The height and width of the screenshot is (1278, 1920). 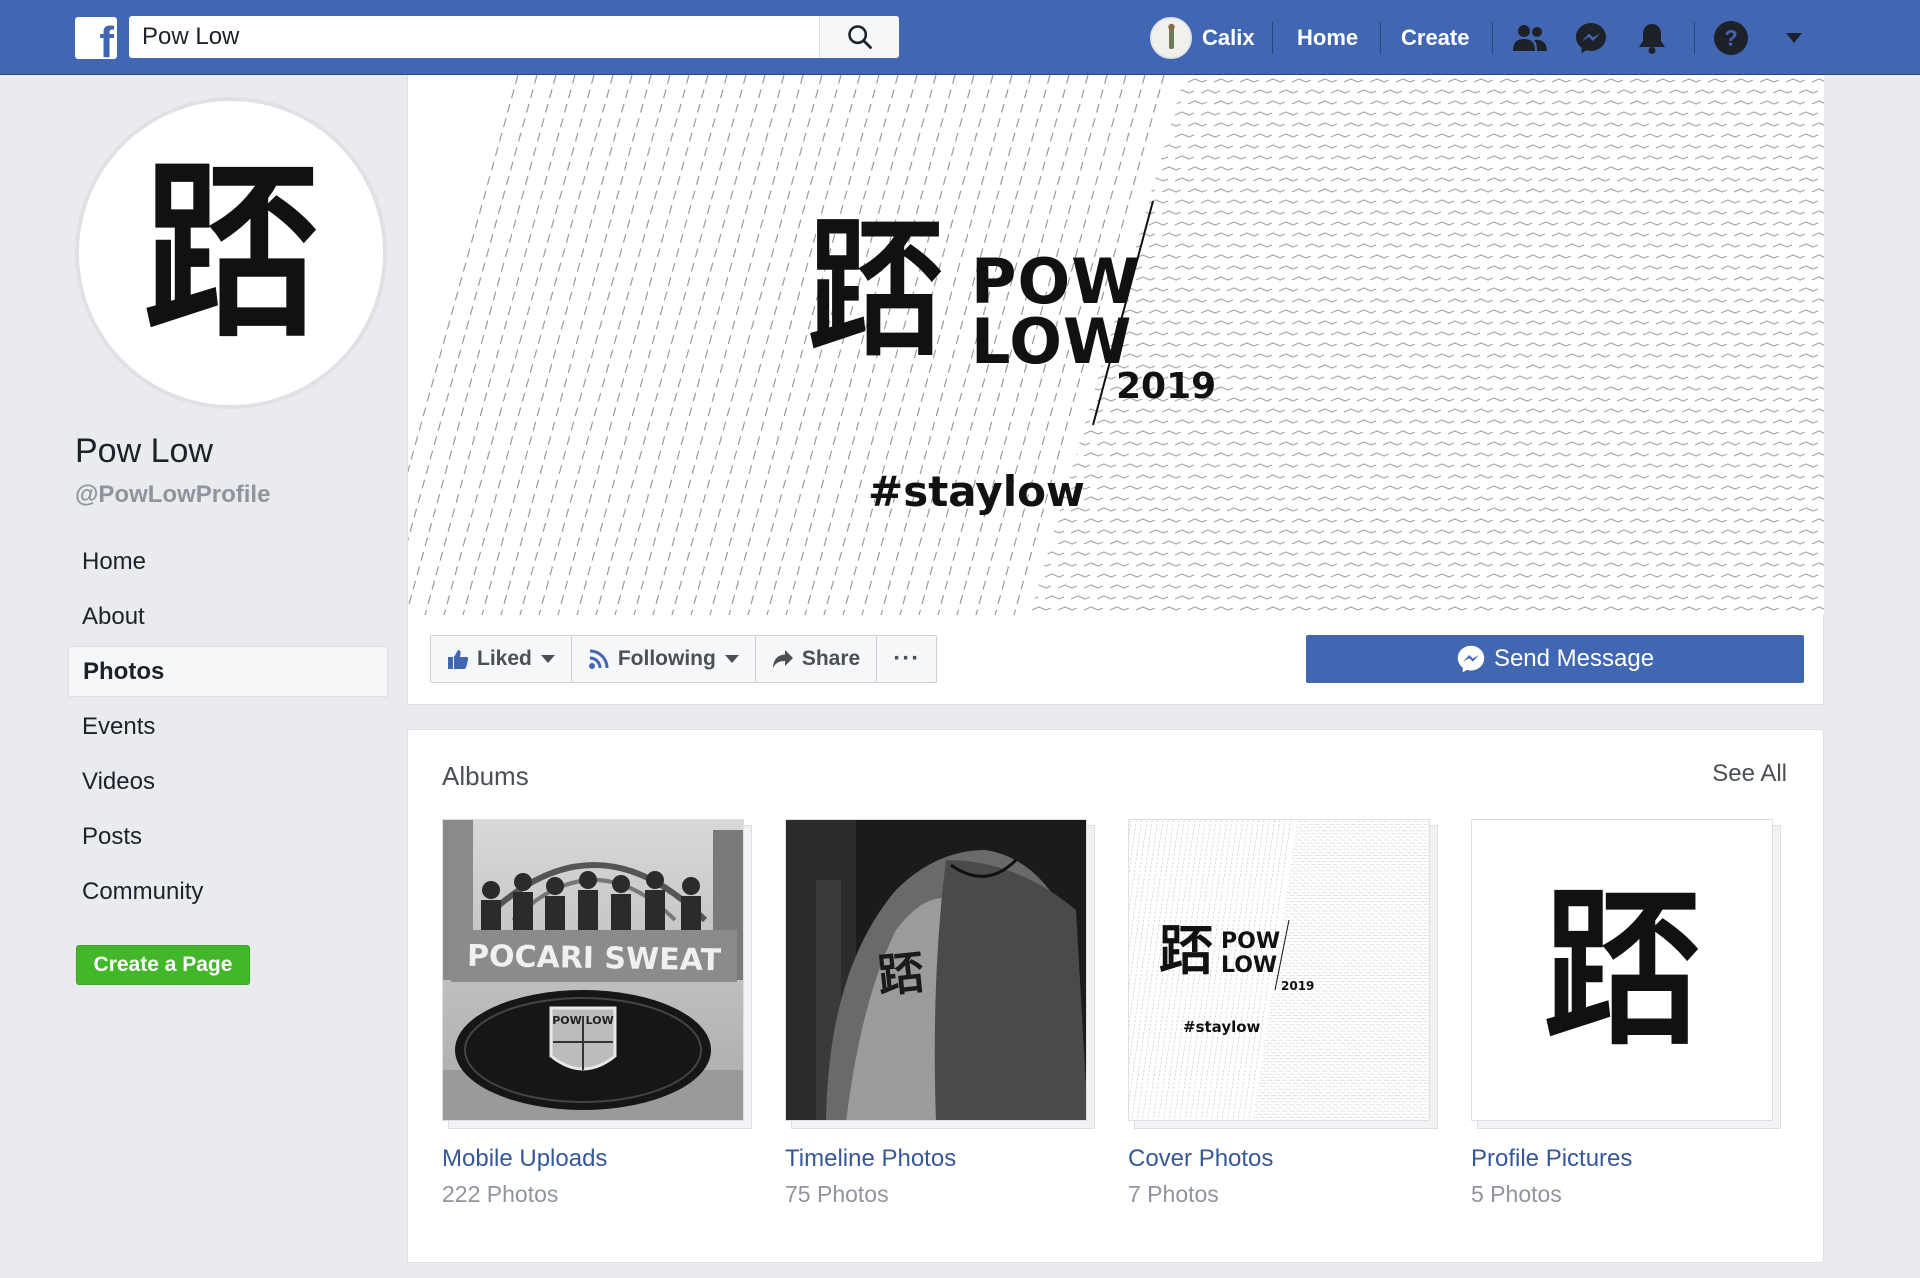 I want to click on search-icon, so click(x=859, y=37).